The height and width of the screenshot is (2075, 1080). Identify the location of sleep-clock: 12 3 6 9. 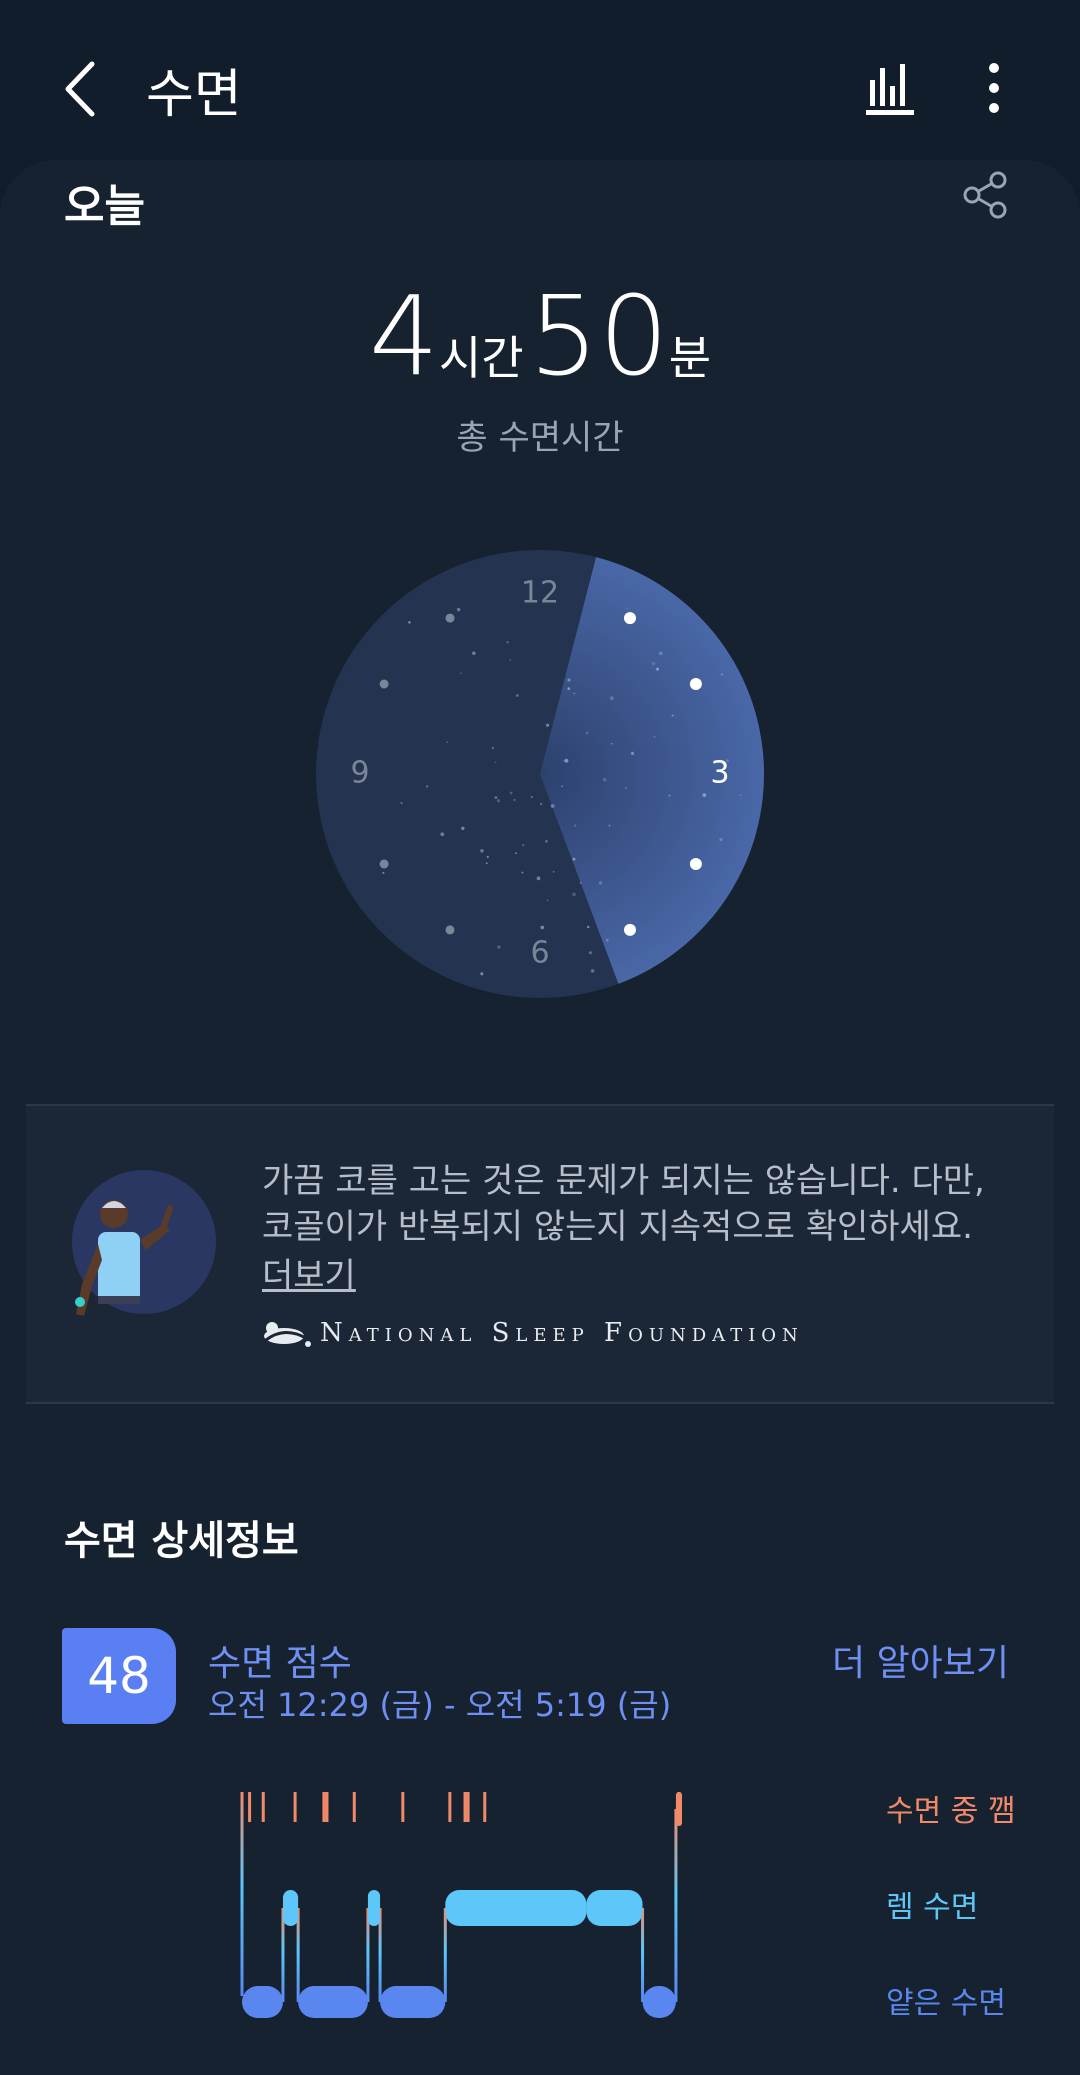
(540, 774).